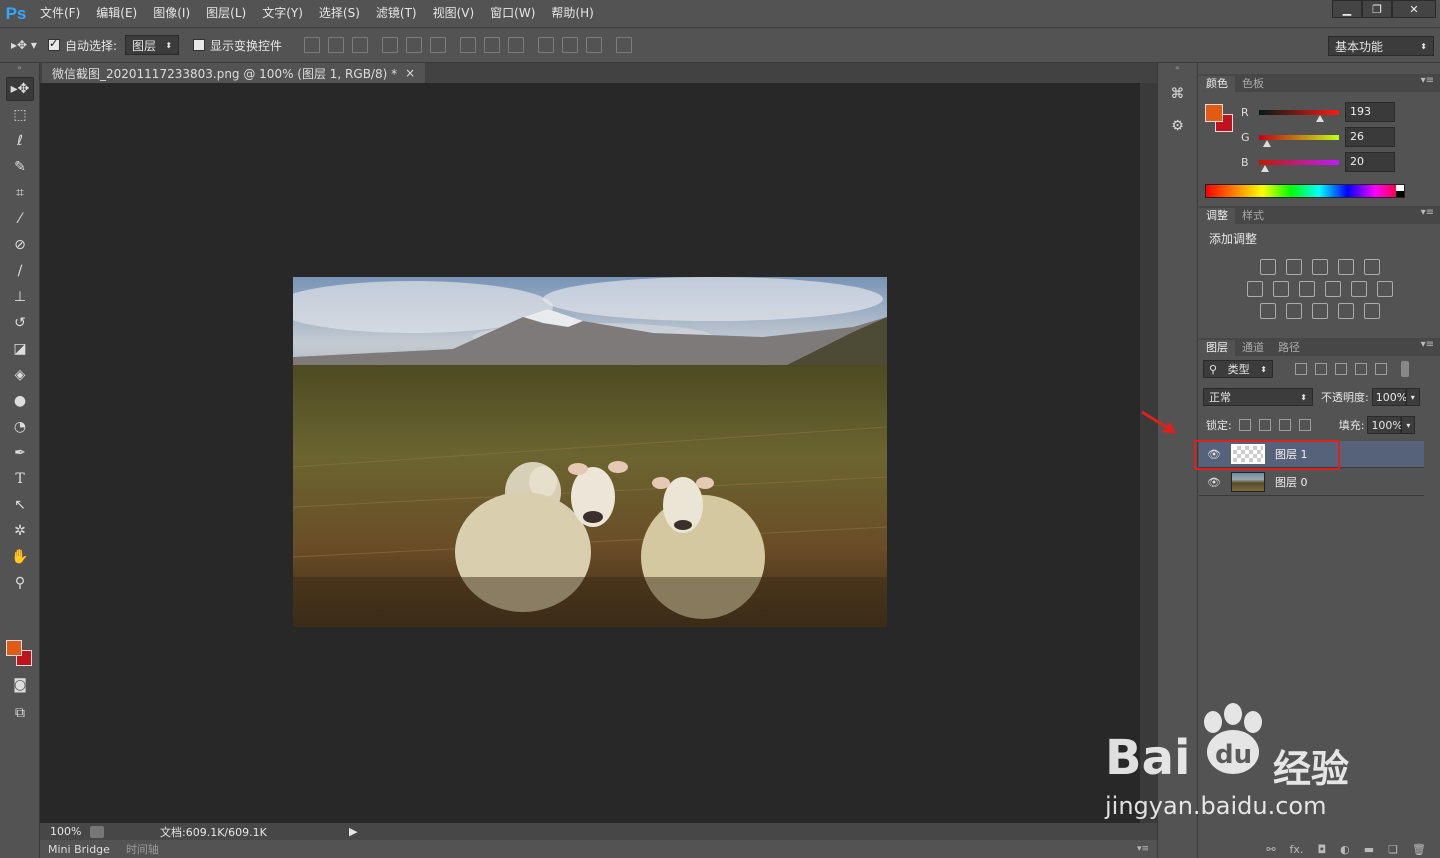  I want to click on blue-channel-input: 20, so click(1370, 162).